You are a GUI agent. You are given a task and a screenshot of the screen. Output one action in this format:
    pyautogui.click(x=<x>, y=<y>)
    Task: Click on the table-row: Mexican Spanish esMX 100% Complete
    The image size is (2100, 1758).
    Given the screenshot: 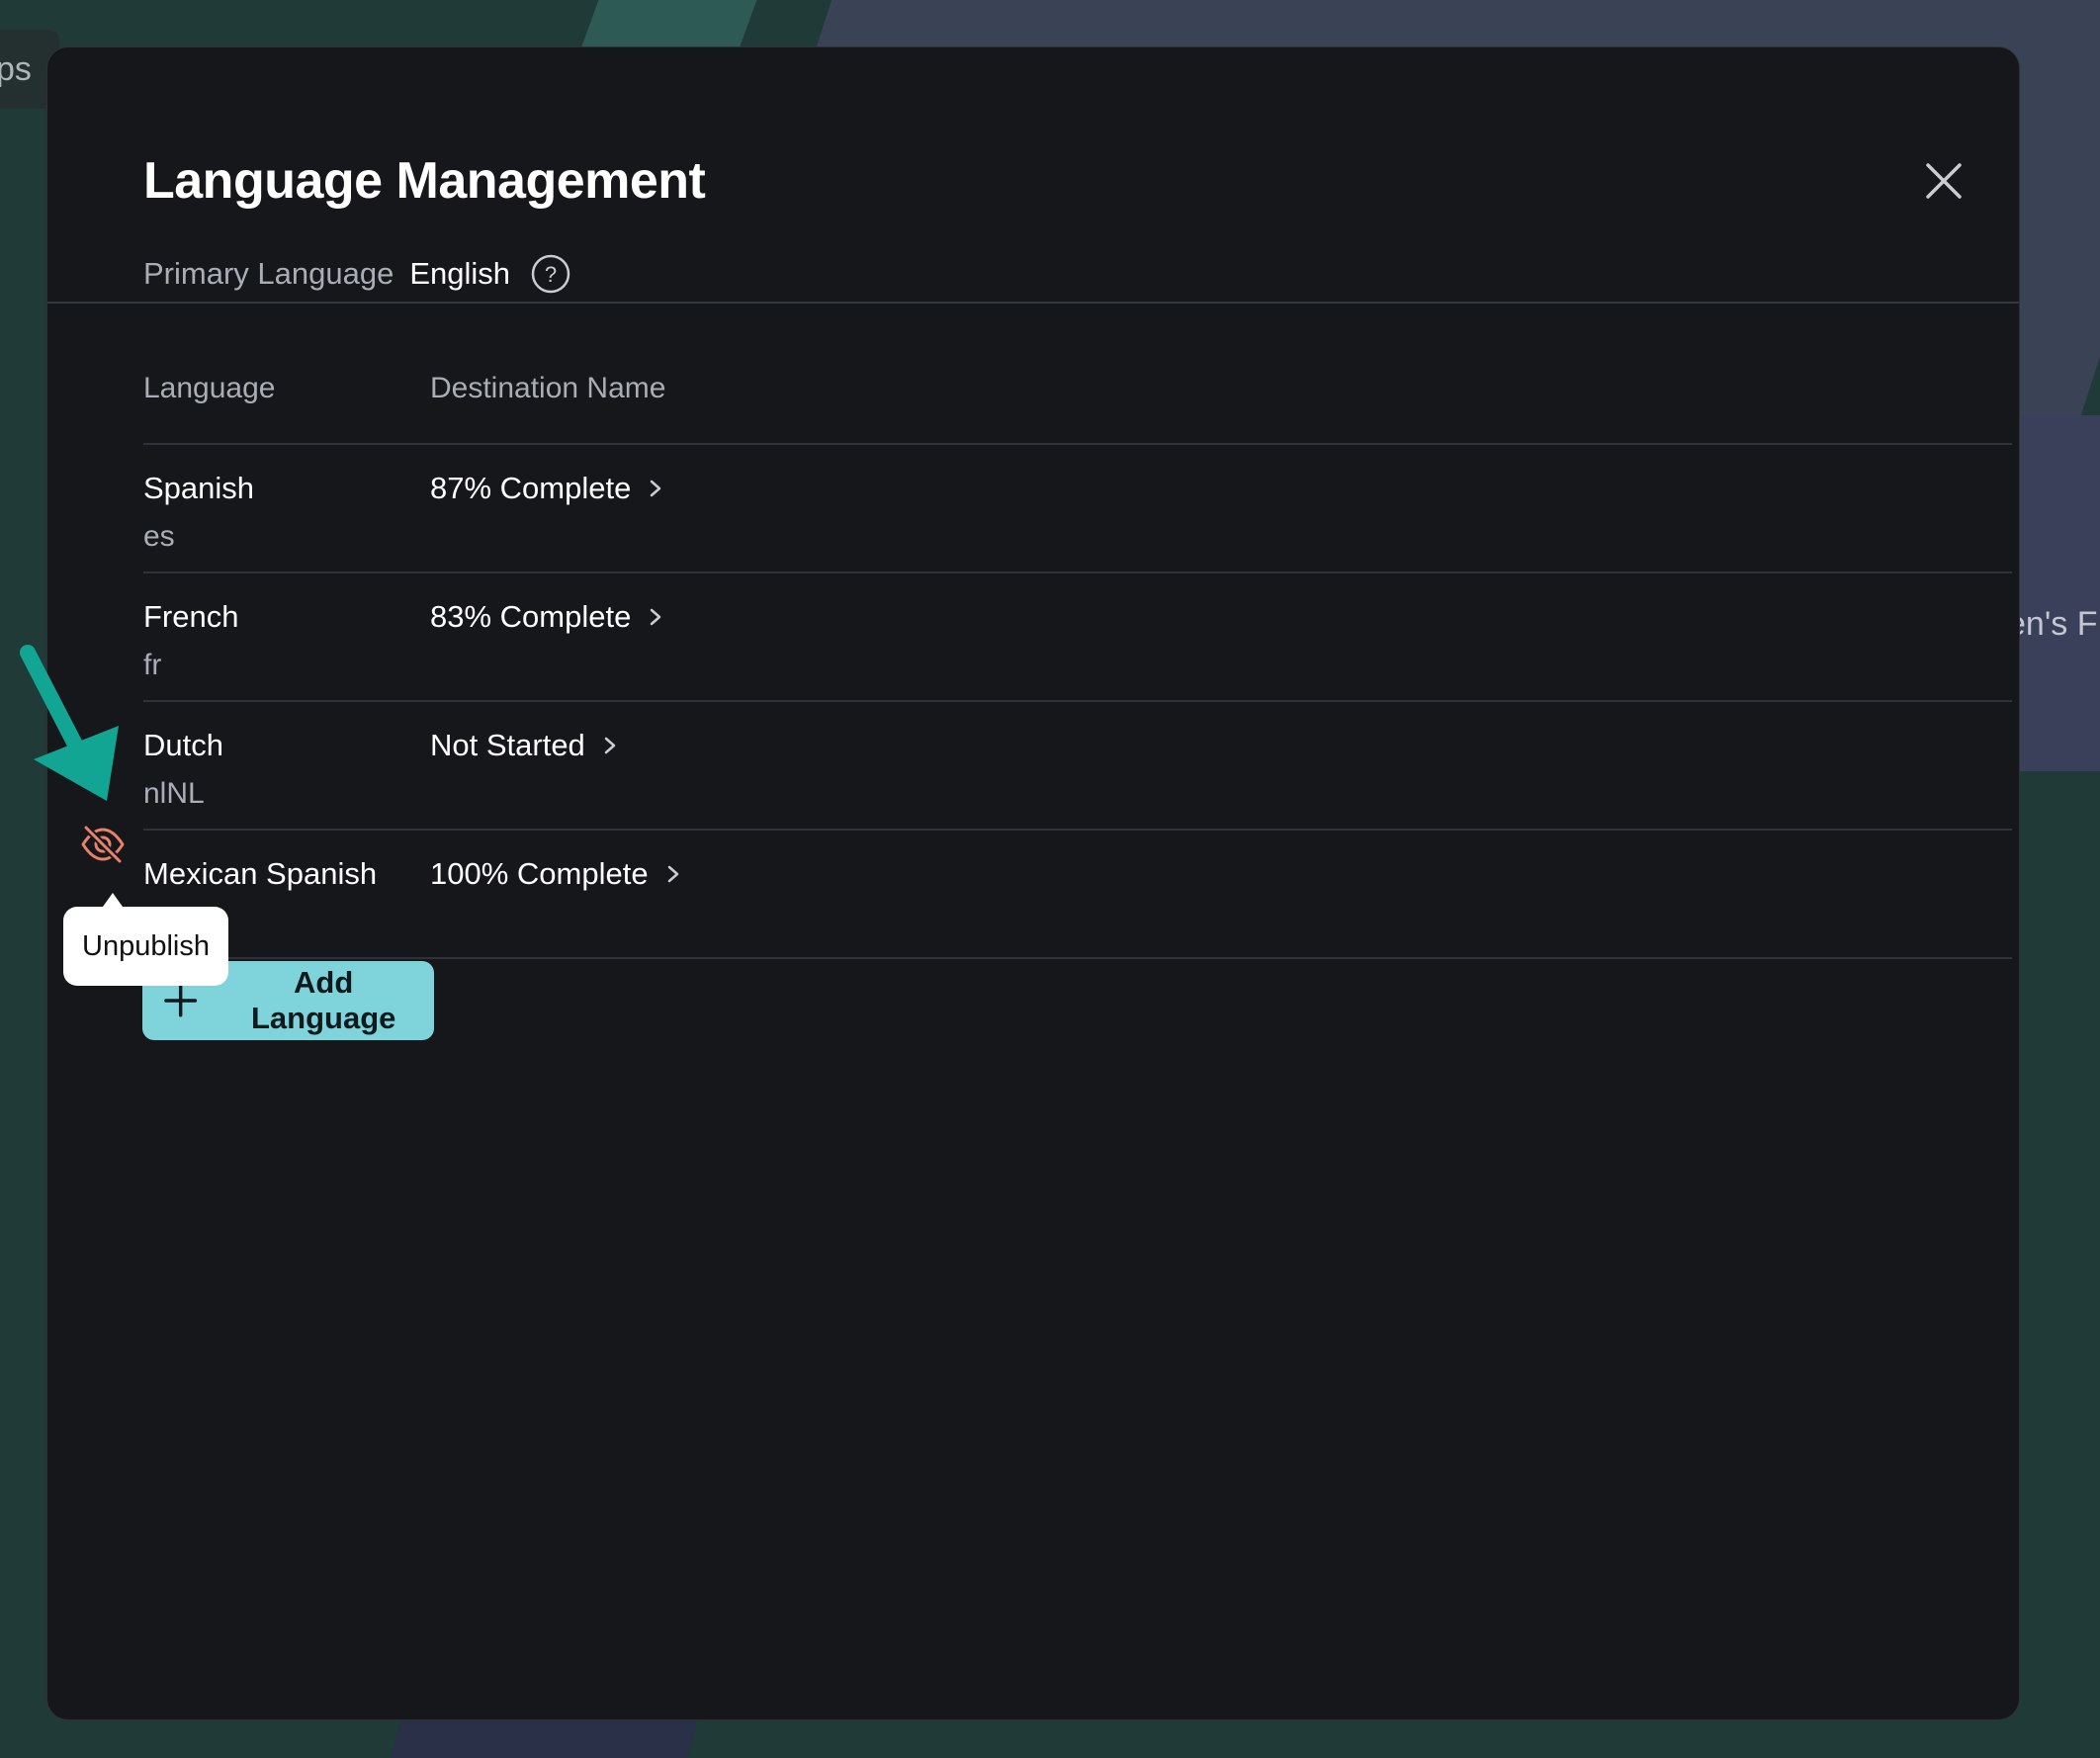 What is the action you would take?
    pyautogui.click(x=1077, y=895)
    